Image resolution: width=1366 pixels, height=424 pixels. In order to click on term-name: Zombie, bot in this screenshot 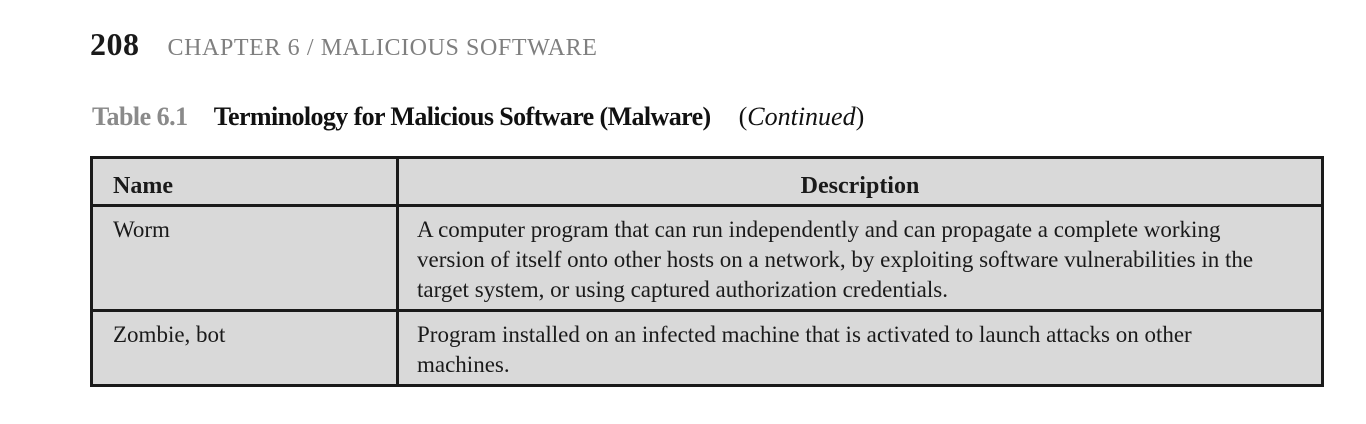, I will do `click(244, 348)`.